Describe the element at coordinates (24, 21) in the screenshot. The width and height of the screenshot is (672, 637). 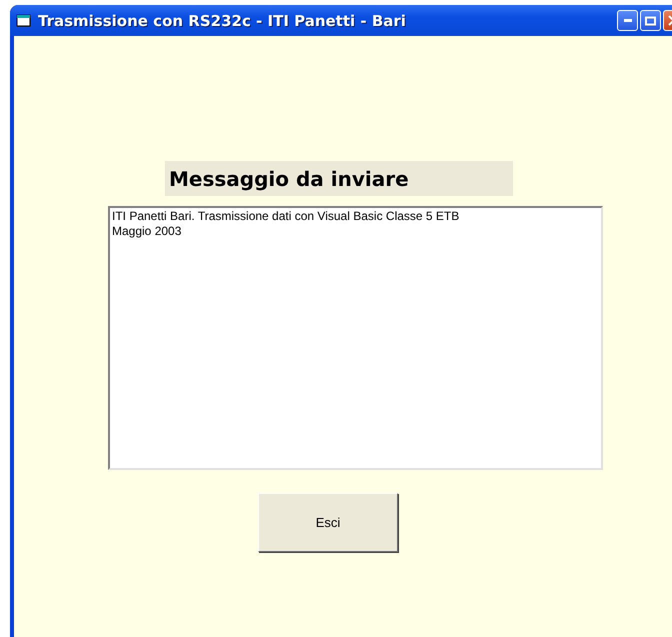
I see `app-icon` at that location.